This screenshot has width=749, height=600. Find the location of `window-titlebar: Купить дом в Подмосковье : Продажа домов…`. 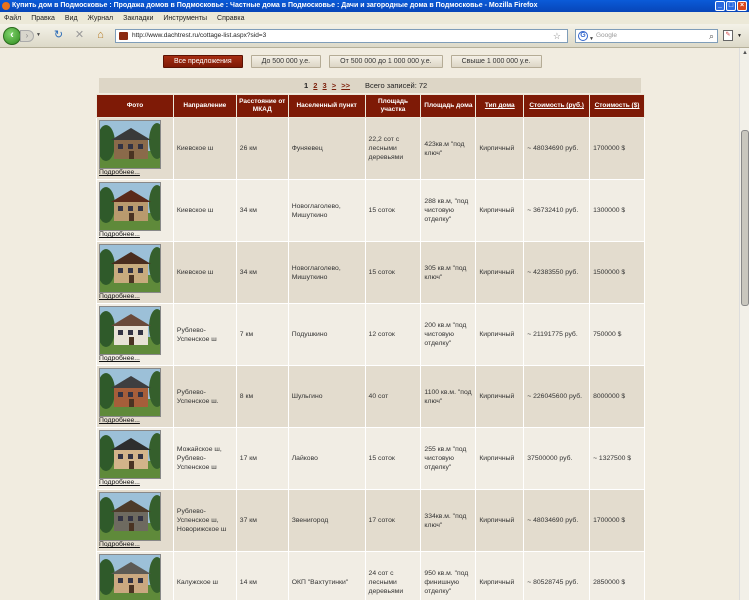

window-titlebar: Купить дом в Подмосковье : Продажа домов… is located at coordinates (374, 6).